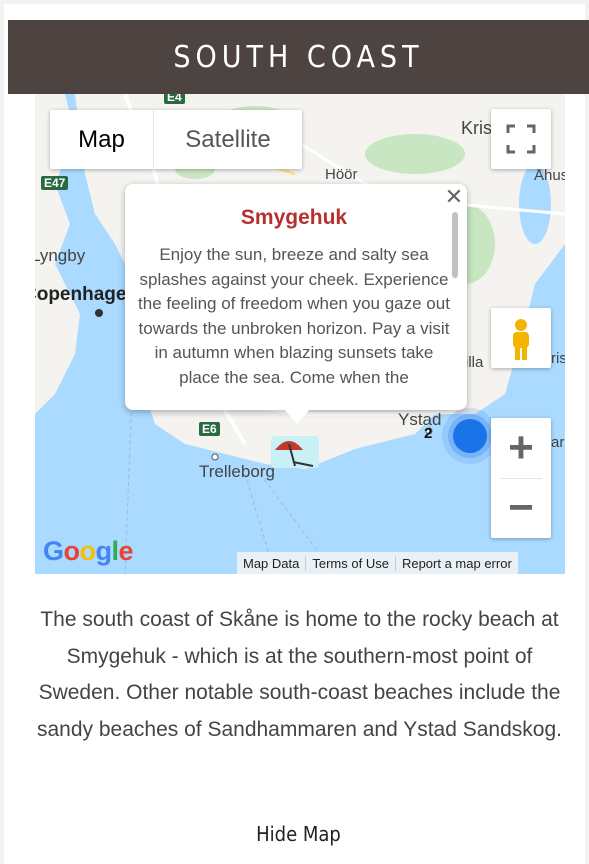 This screenshot has width=589, height=864. I want to click on fullscreen-icon, so click(521, 139).